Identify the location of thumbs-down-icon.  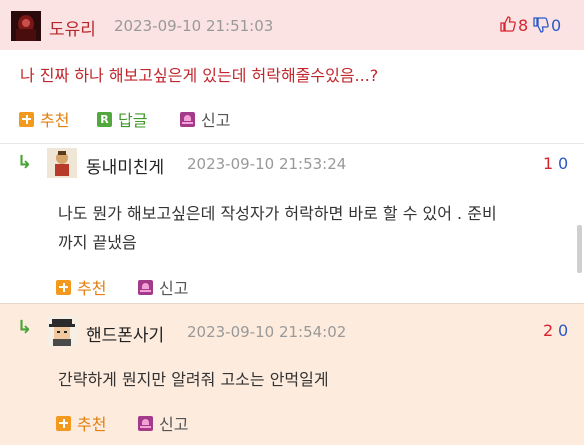
(541, 25).